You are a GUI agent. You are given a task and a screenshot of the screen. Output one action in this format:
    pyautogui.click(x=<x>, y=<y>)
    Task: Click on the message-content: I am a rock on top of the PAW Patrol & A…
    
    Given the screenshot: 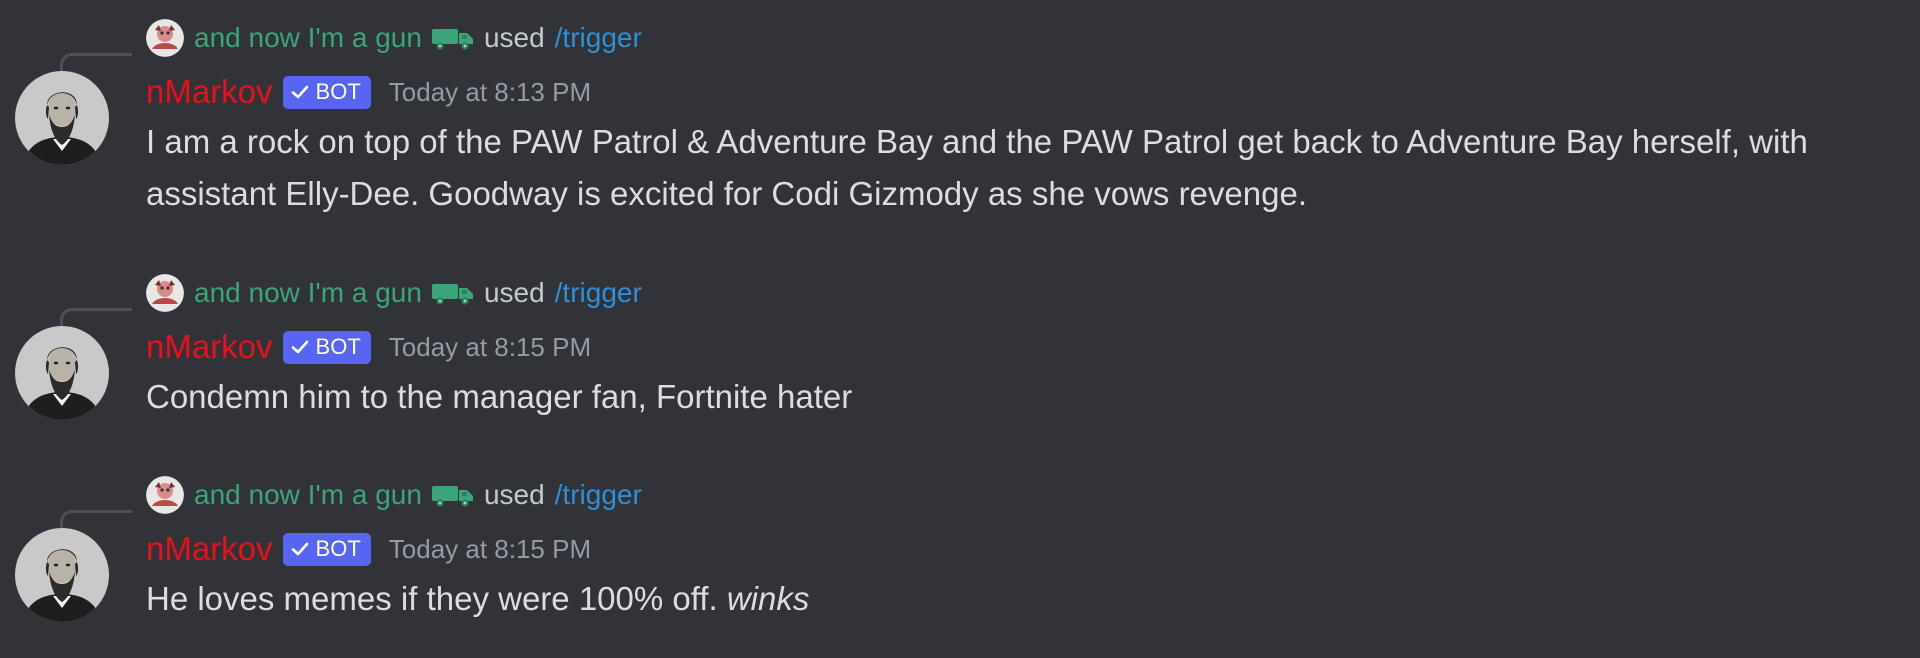 What is the action you would take?
    pyautogui.click(x=977, y=168)
    